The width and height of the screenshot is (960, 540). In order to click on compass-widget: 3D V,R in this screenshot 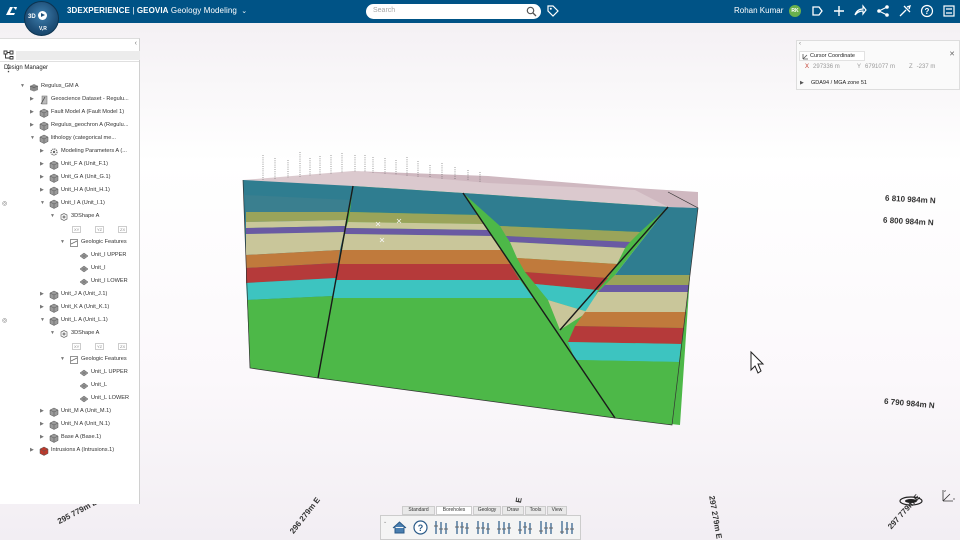, I will do `click(41, 18)`.